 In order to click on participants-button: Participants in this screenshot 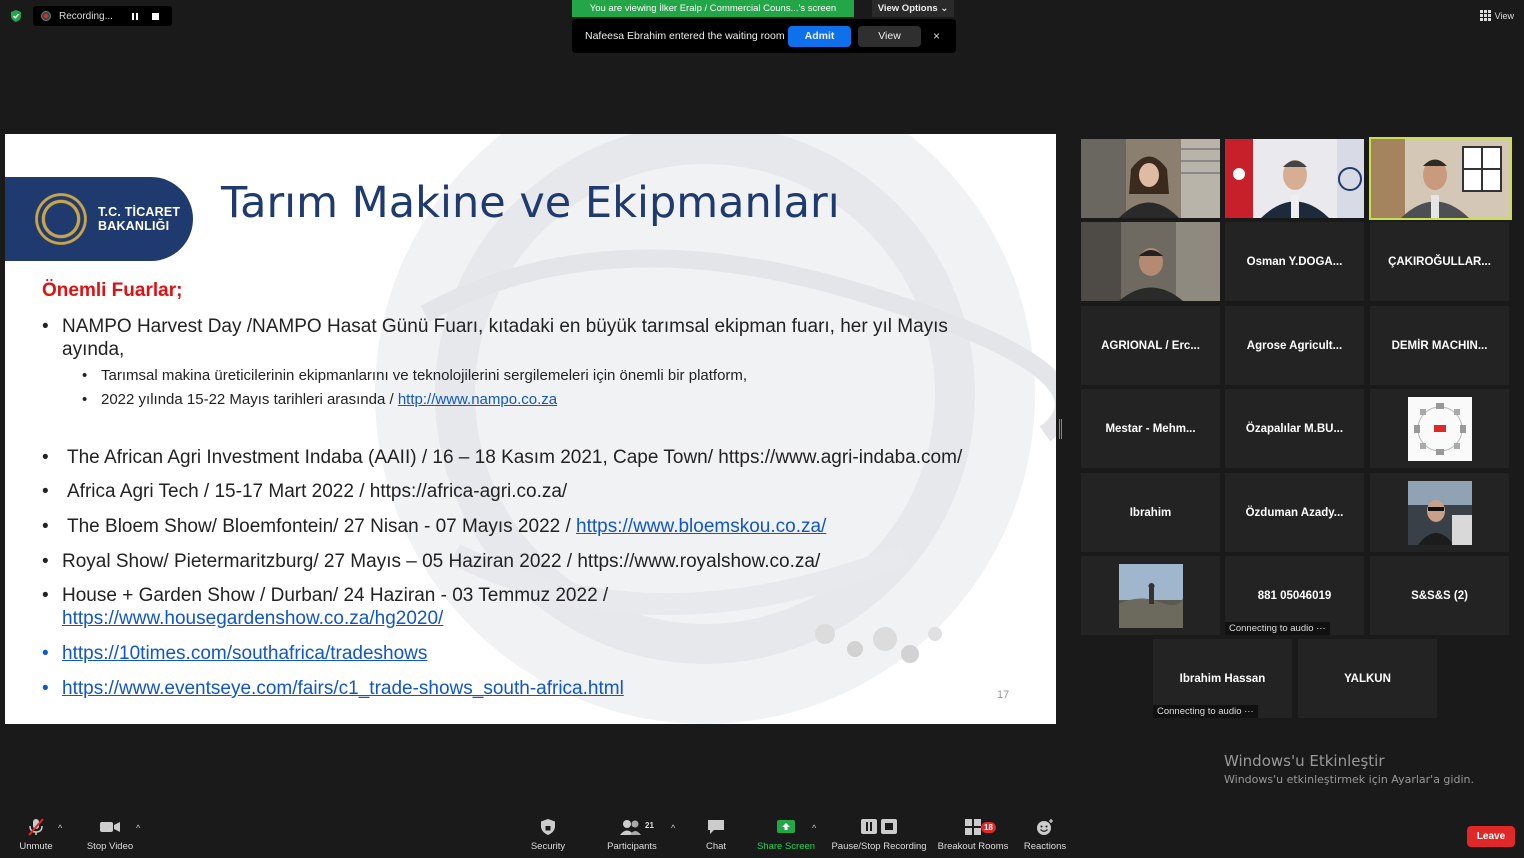, I will do `click(632, 835)`.